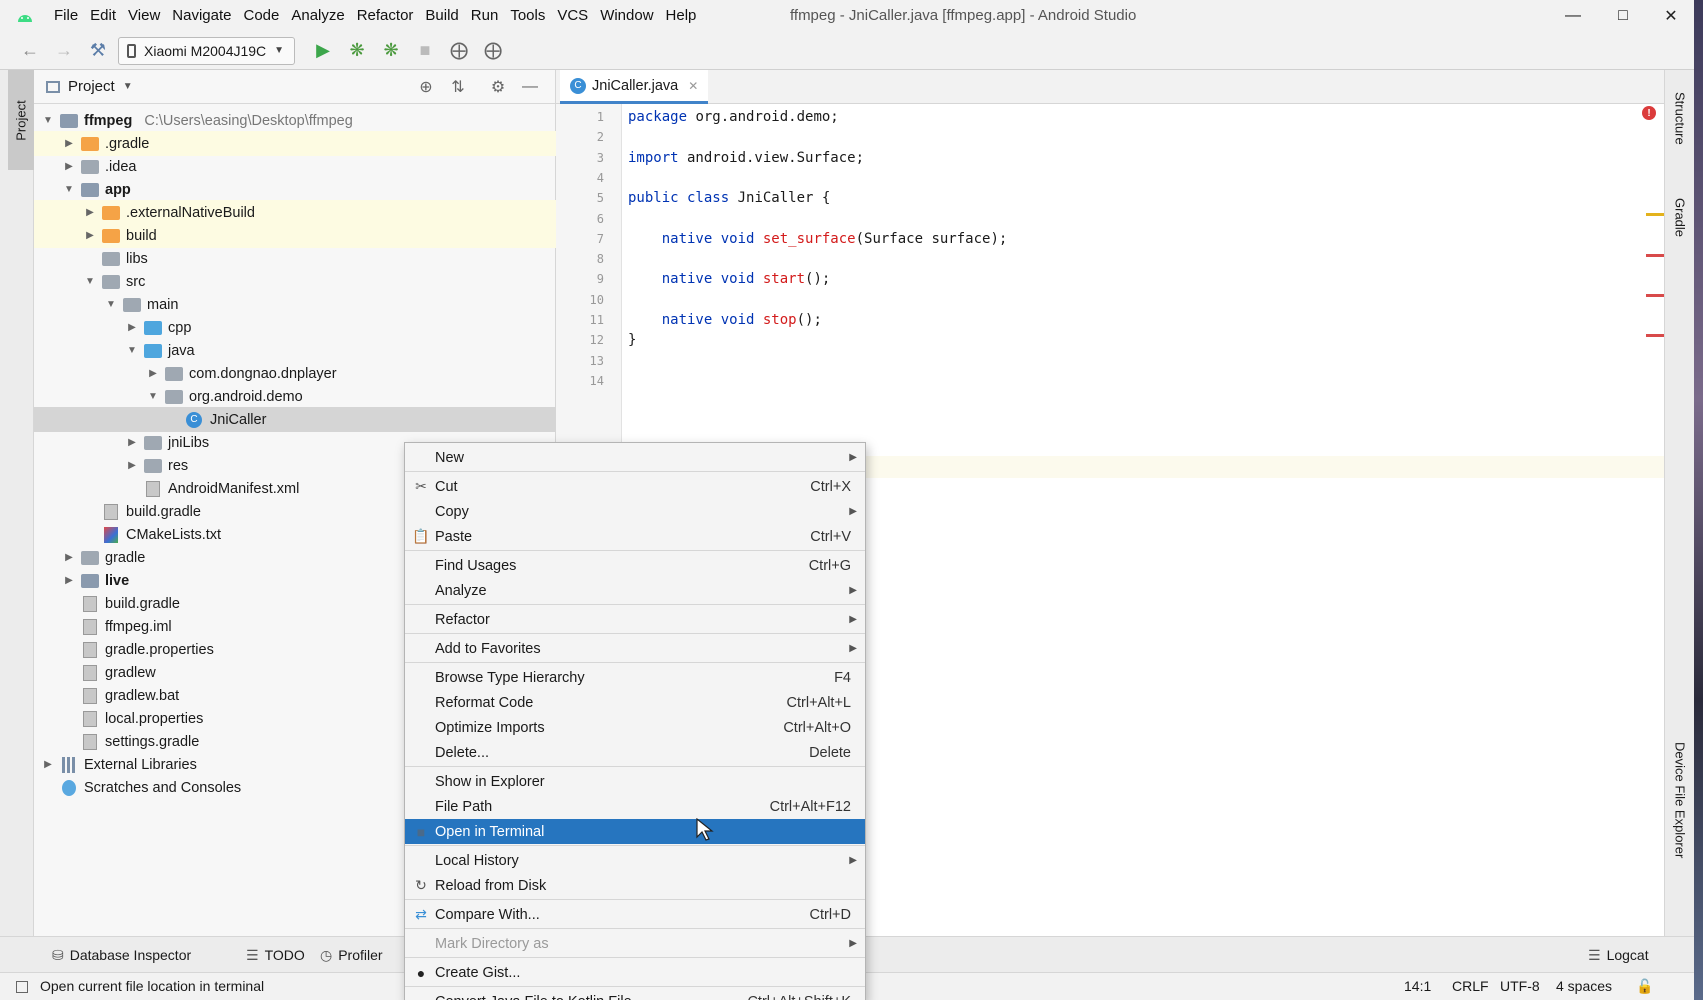 The image size is (1703, 1000). Describe the element at coordinates (295, 143) in the screenshot. I see `tree-item: ▶ .gradle` at that location.